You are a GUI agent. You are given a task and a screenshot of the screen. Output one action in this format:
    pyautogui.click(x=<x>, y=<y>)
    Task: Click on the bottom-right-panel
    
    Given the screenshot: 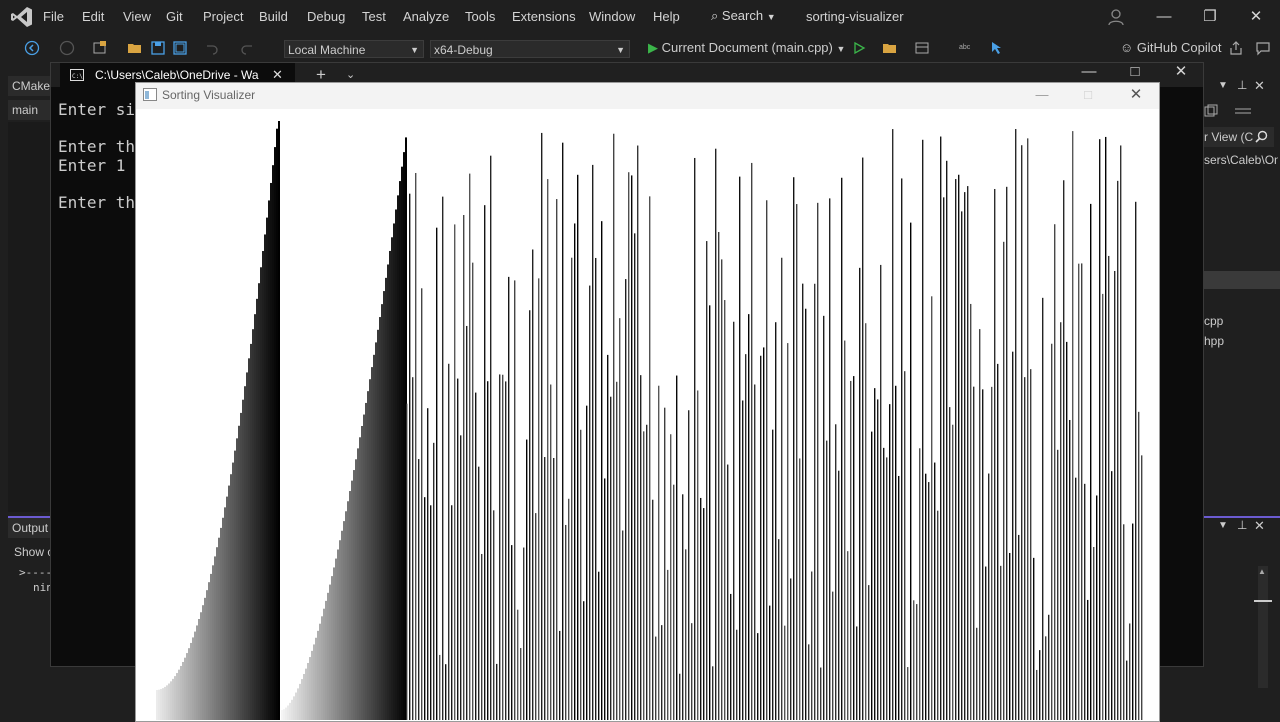 What is the action you would take?
    pyautogui.click(x=1241, y=619)
    